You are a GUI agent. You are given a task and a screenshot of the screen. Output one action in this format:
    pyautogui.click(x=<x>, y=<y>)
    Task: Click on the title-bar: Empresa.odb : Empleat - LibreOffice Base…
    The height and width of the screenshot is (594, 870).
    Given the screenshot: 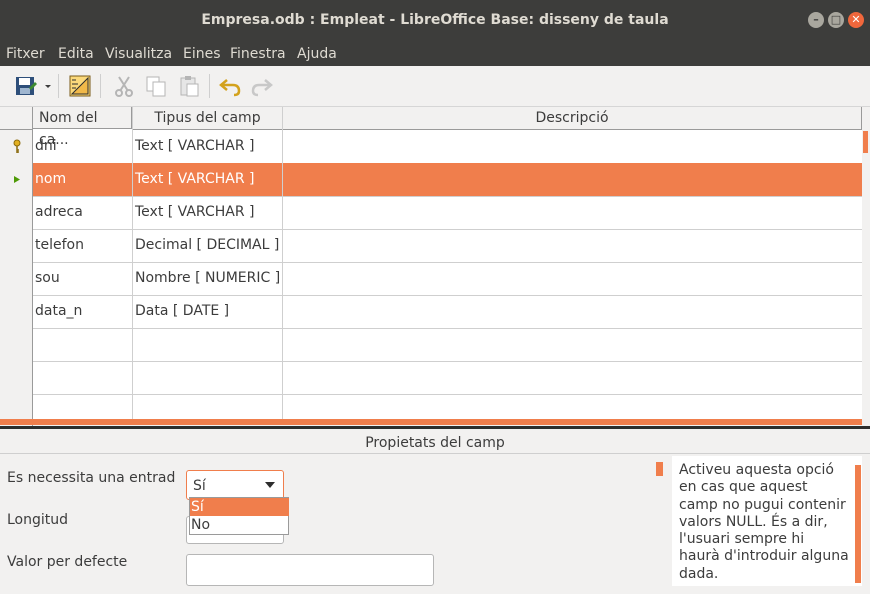 What is the action you would take?
    pyautogui.click(x=435, y=21)
    